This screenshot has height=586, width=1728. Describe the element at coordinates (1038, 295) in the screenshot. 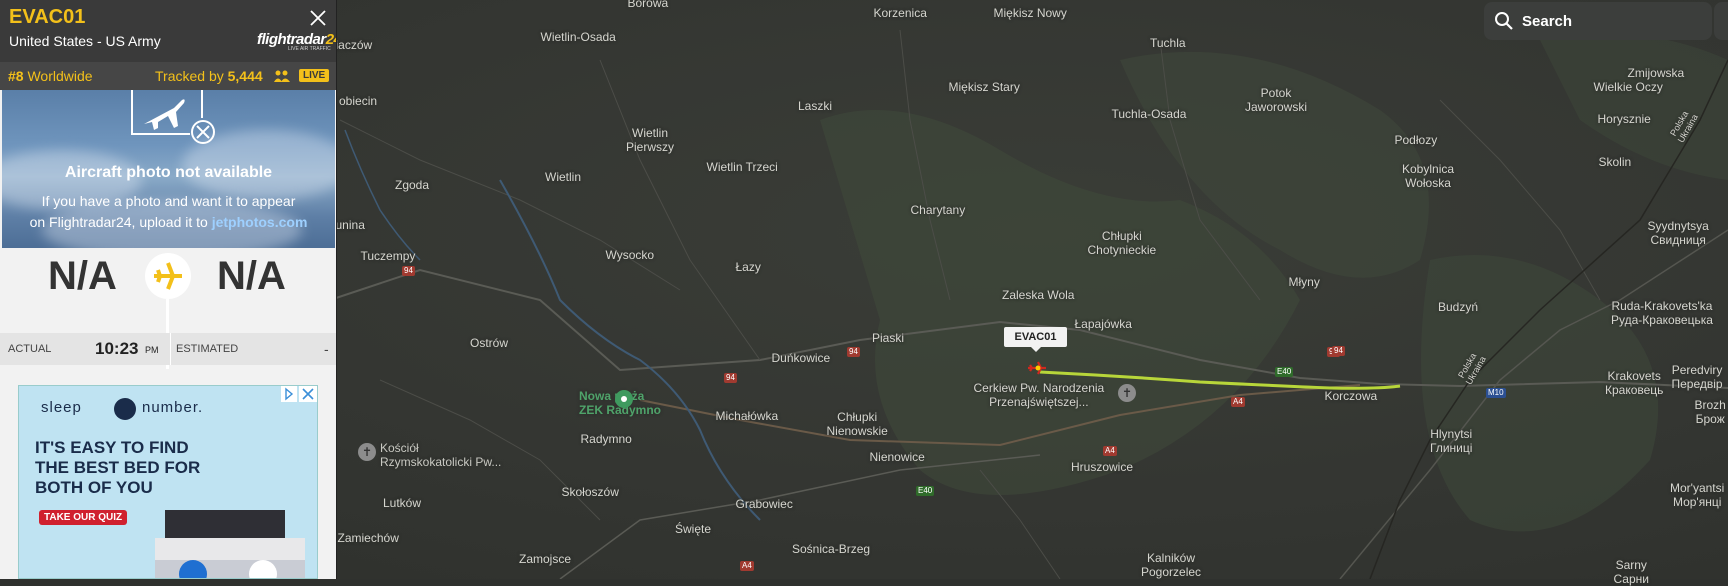

I see `map-place-label: Zaleska Wola` at that location.